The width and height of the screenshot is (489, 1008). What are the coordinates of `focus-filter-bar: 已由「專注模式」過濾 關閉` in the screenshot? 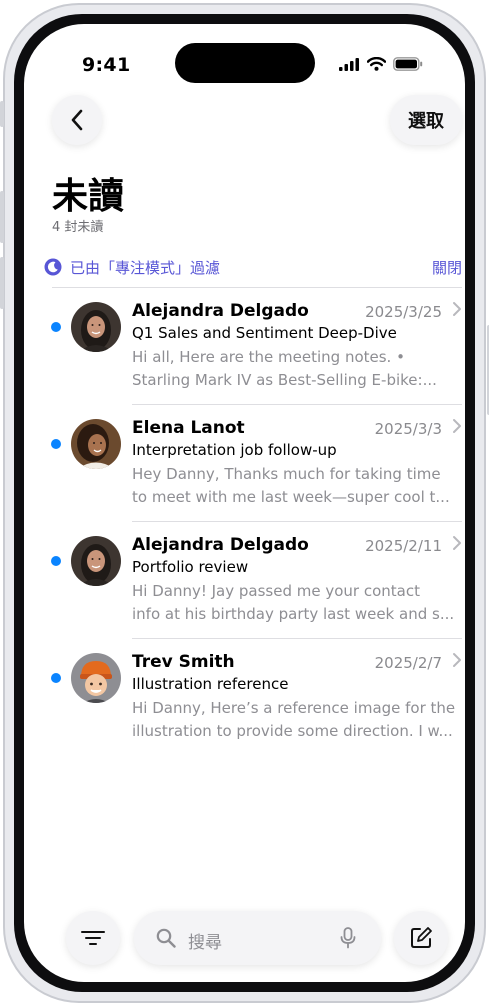 It's located at (253, 267).